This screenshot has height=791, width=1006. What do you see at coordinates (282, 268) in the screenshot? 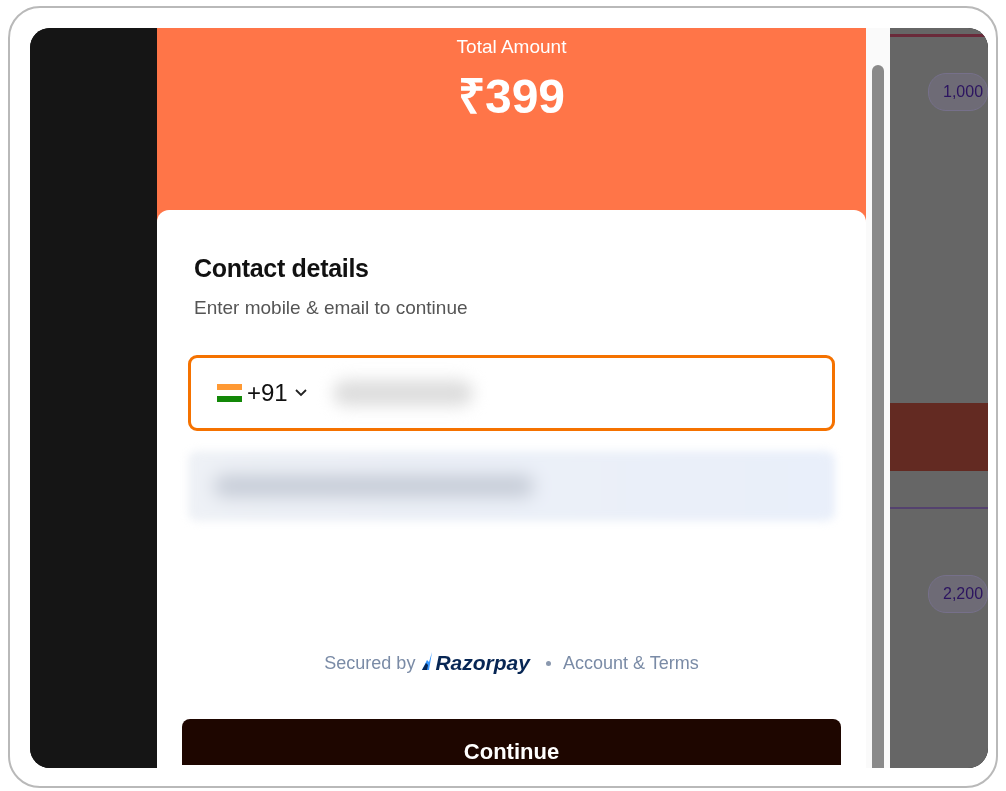
I see `section-title: Contact details` at bounding box center [282, 268].